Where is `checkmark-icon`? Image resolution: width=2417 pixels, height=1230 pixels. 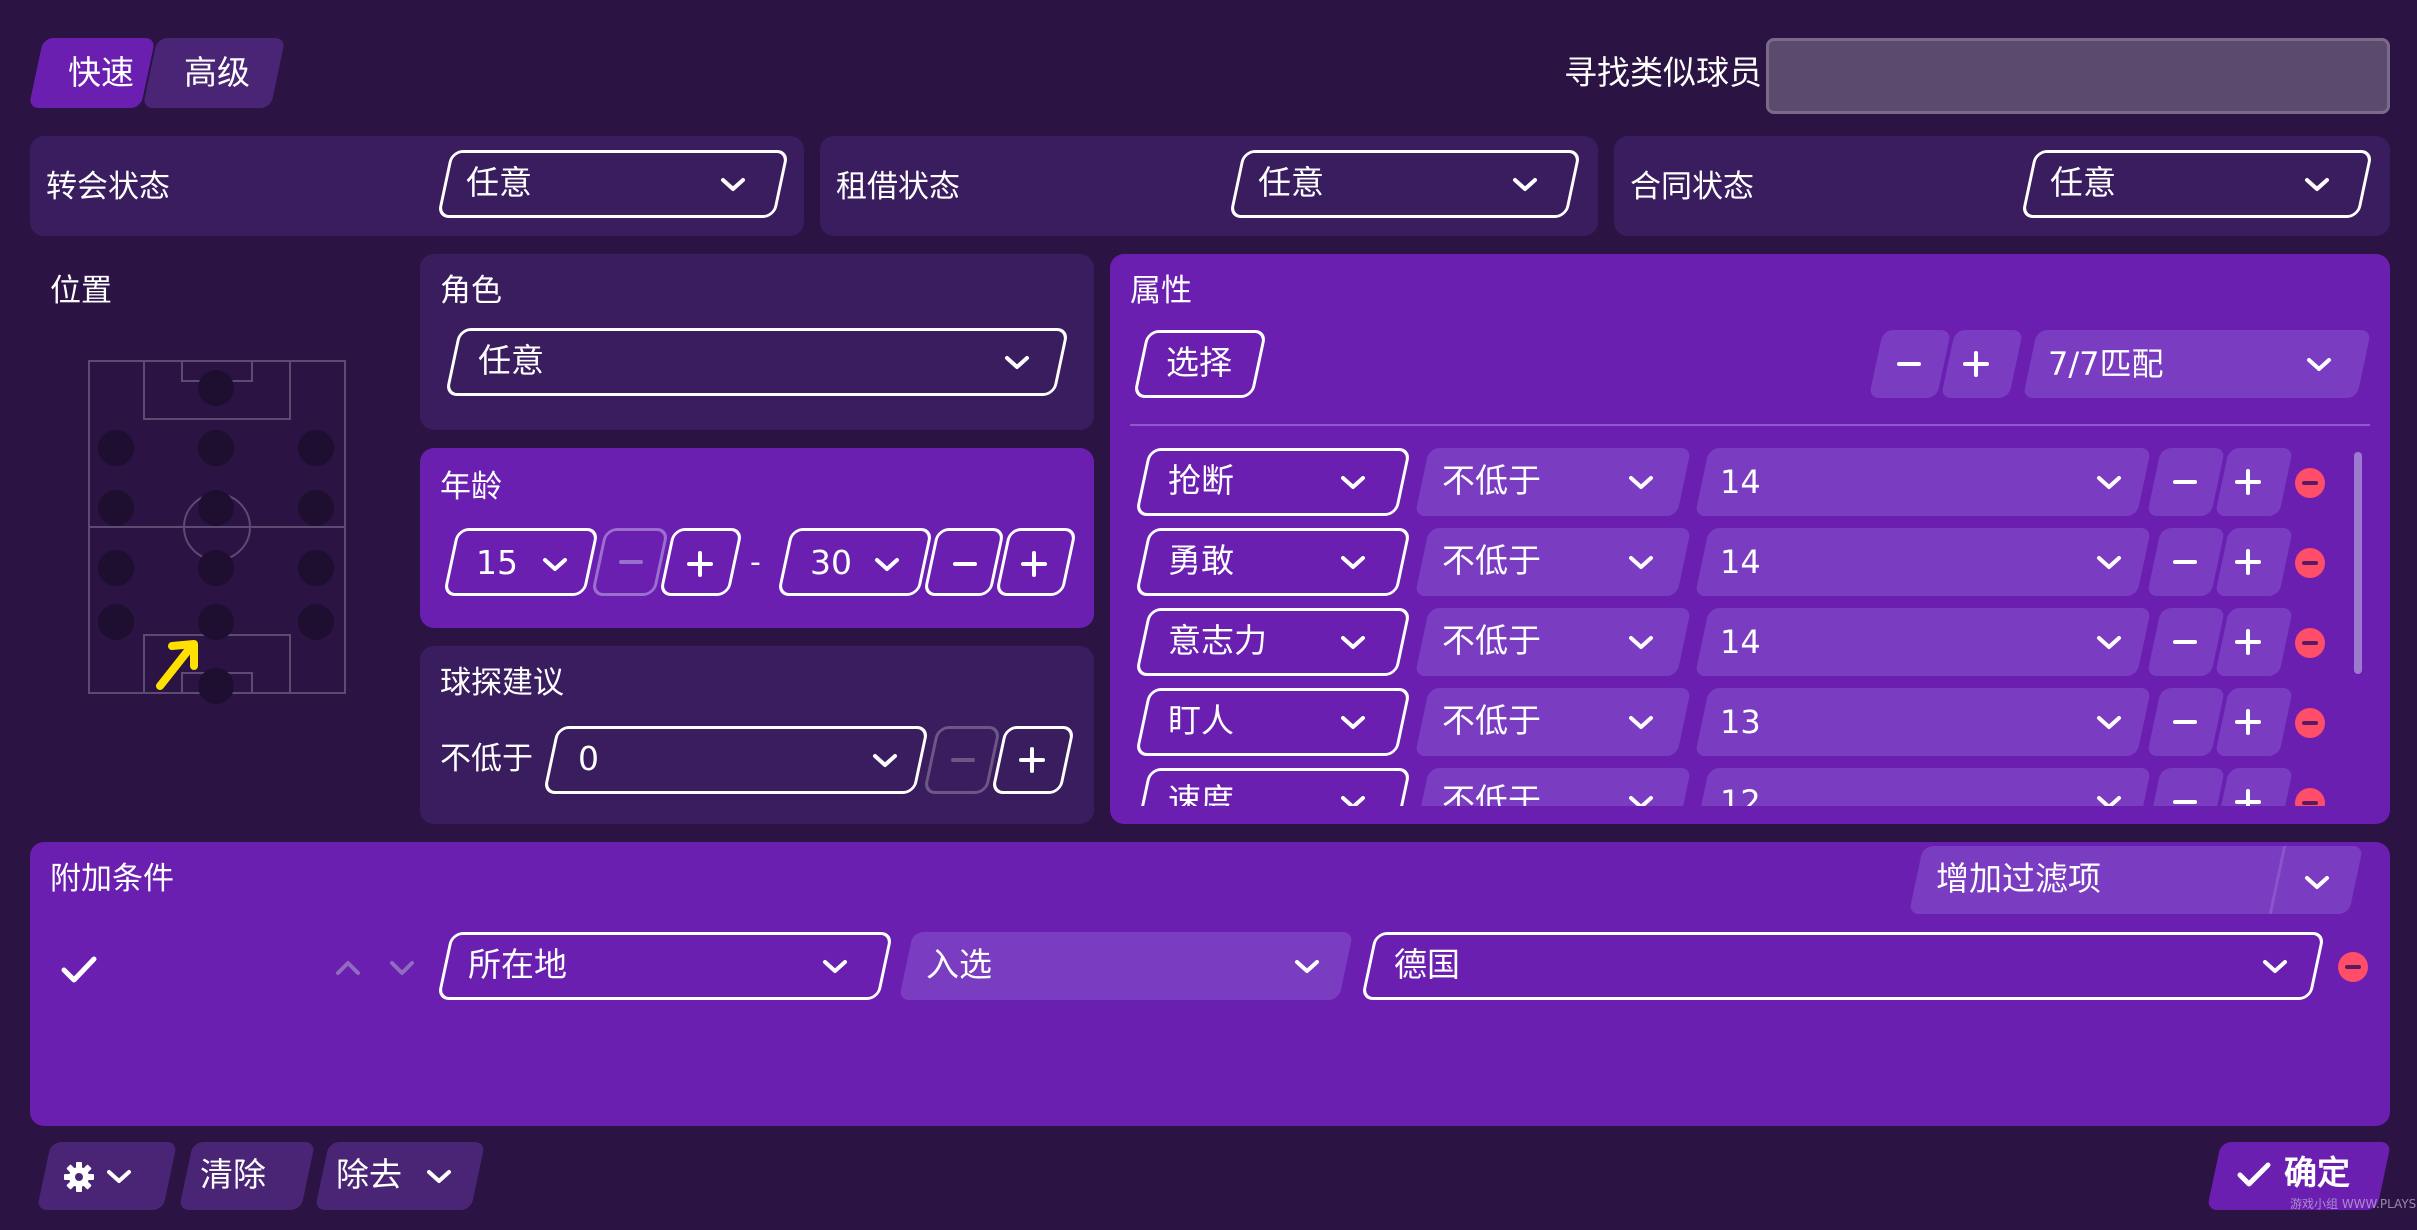
checkmark-icon is located at coordinates (79, 970).